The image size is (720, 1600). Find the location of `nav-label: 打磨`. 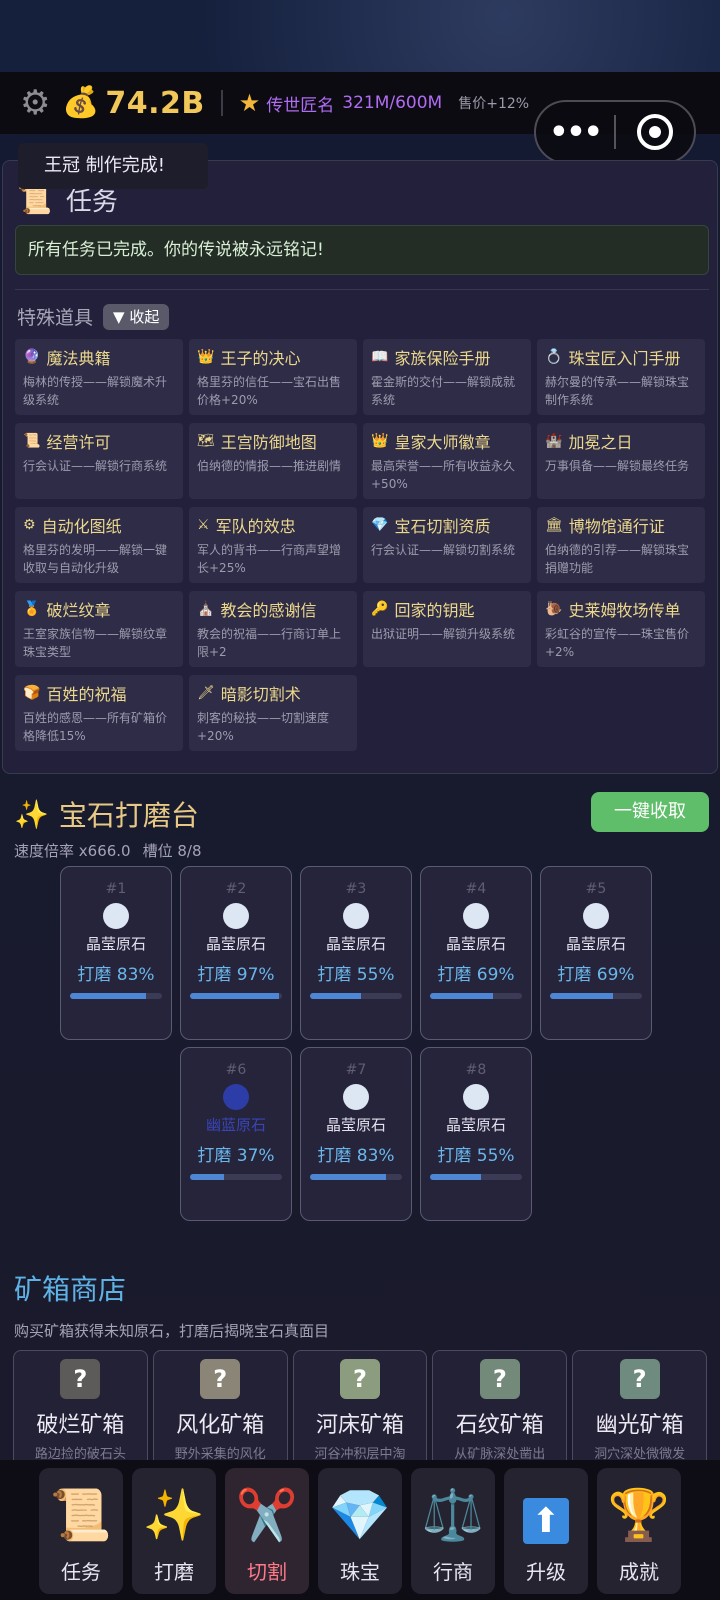

nav-label: 打磨 is located at coordinates (174, 1572).